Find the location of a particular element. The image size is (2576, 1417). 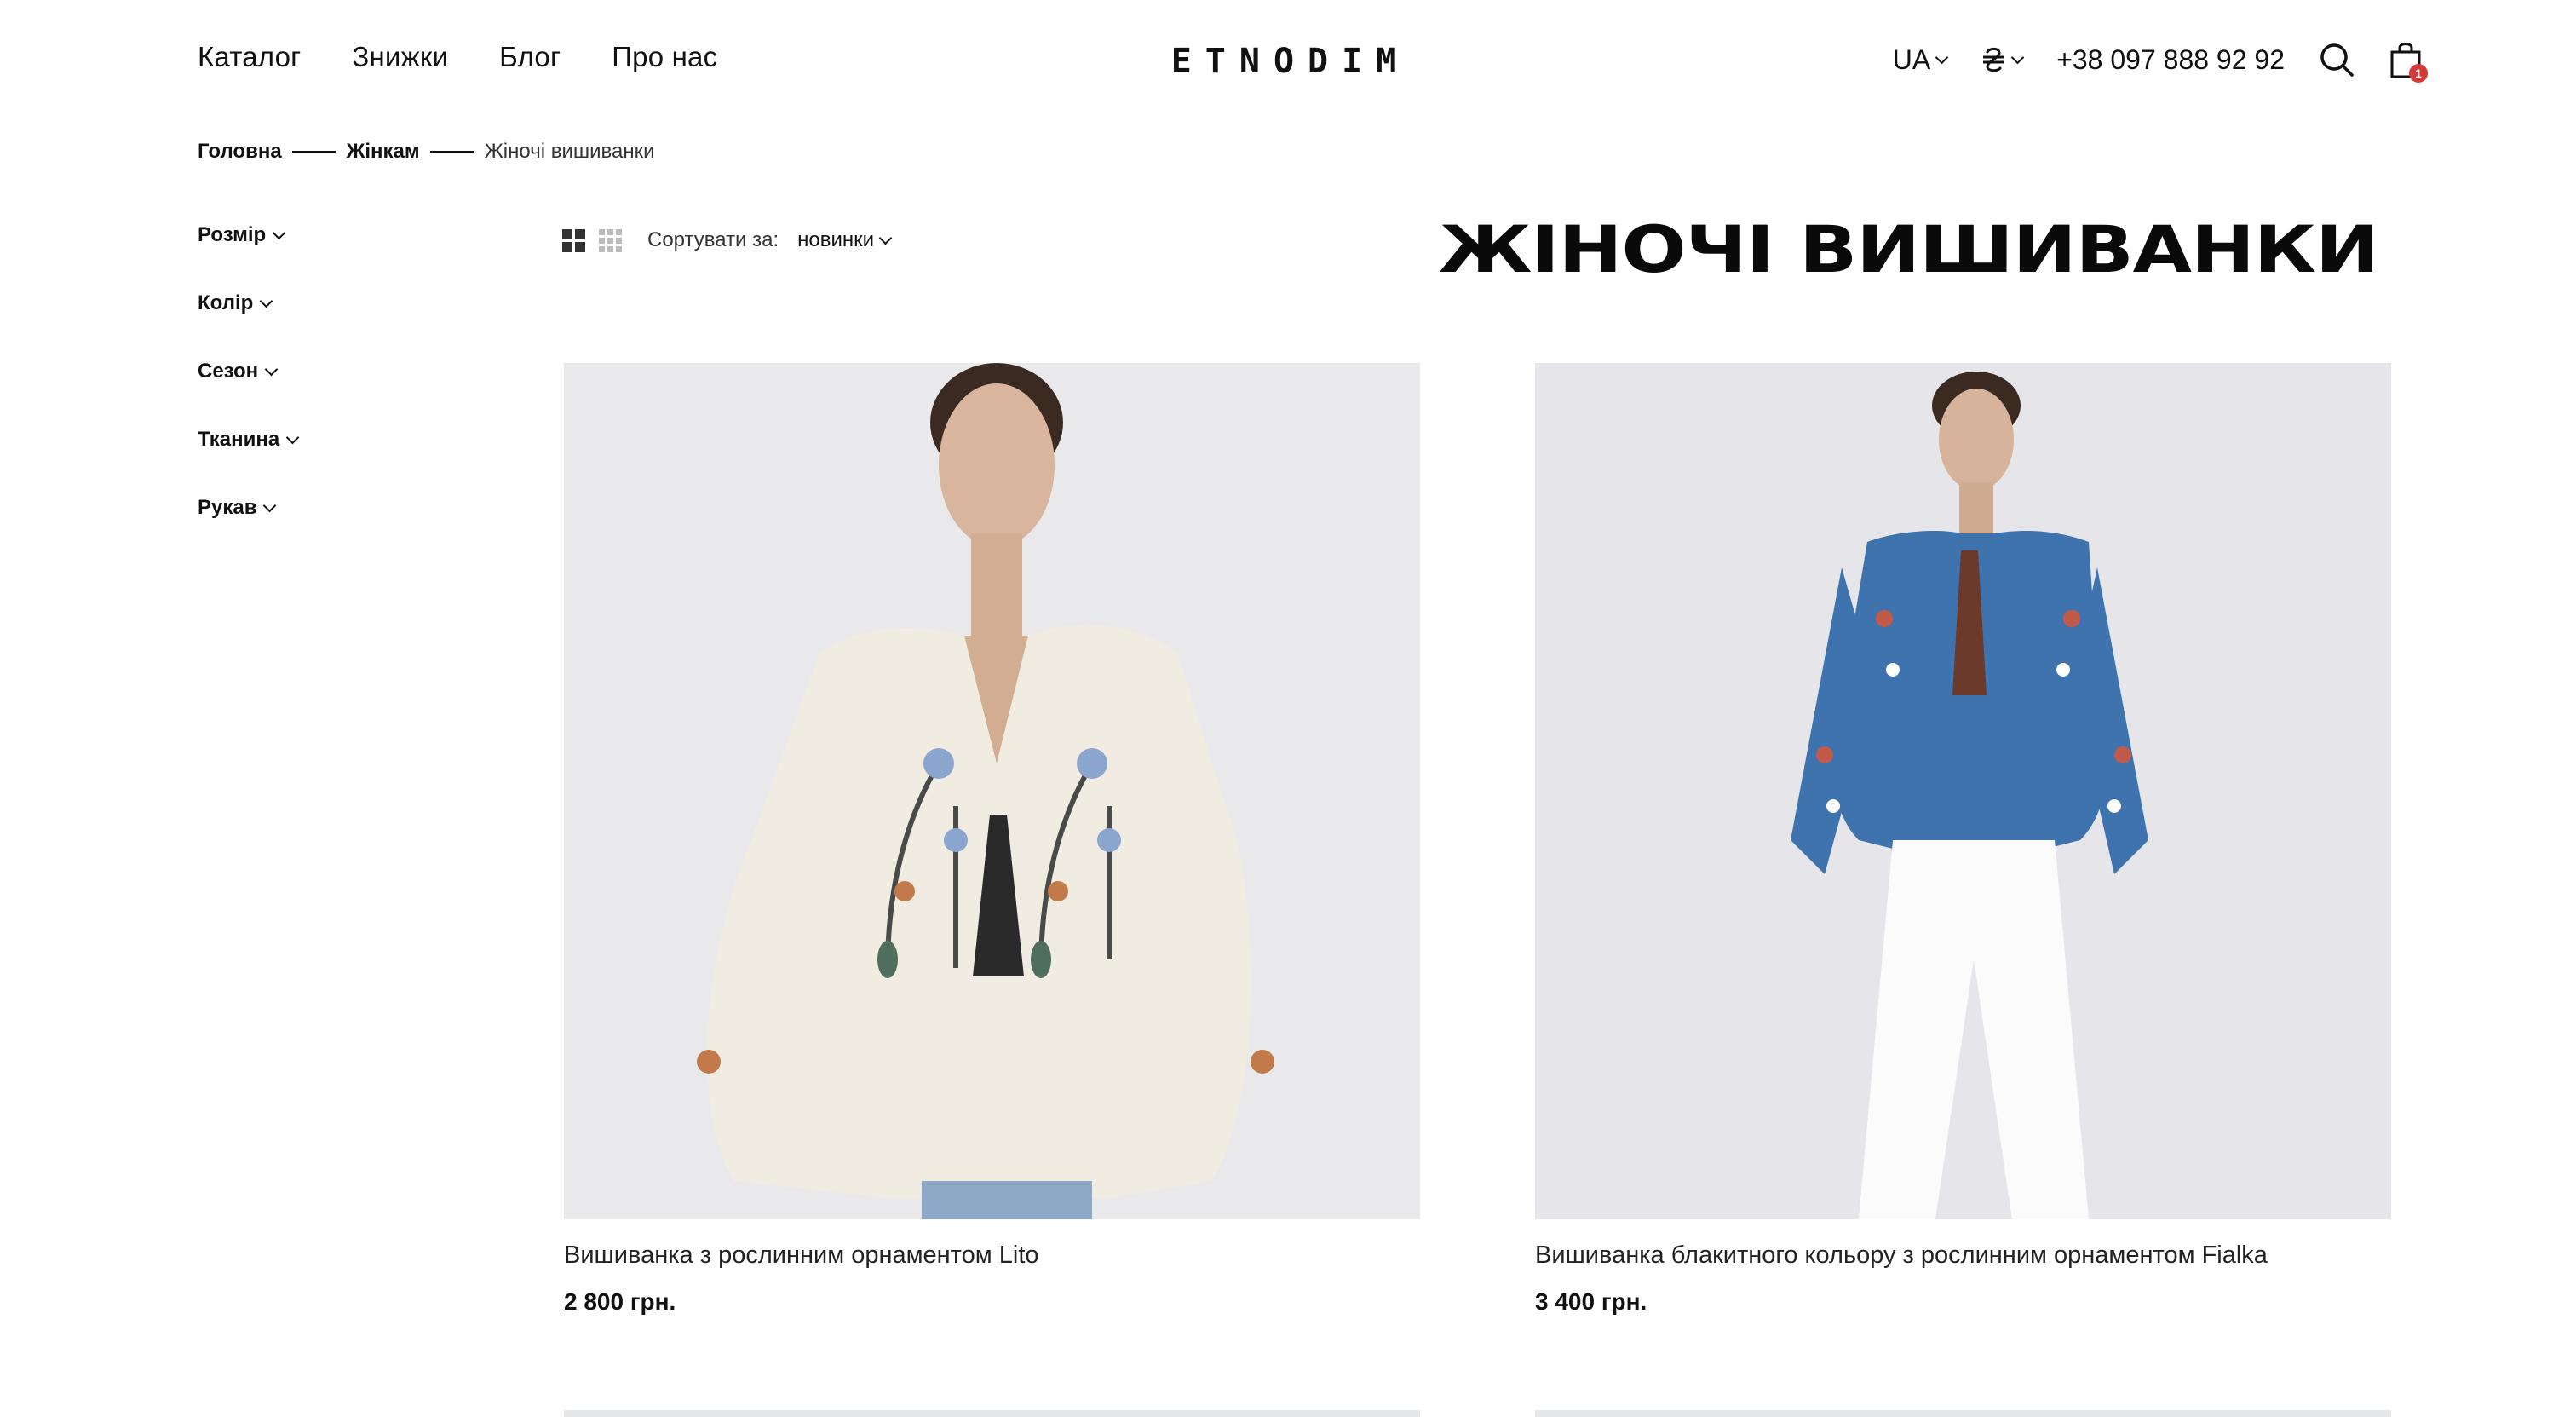

small-grid-view-icon is located at coordinates (611, 240).